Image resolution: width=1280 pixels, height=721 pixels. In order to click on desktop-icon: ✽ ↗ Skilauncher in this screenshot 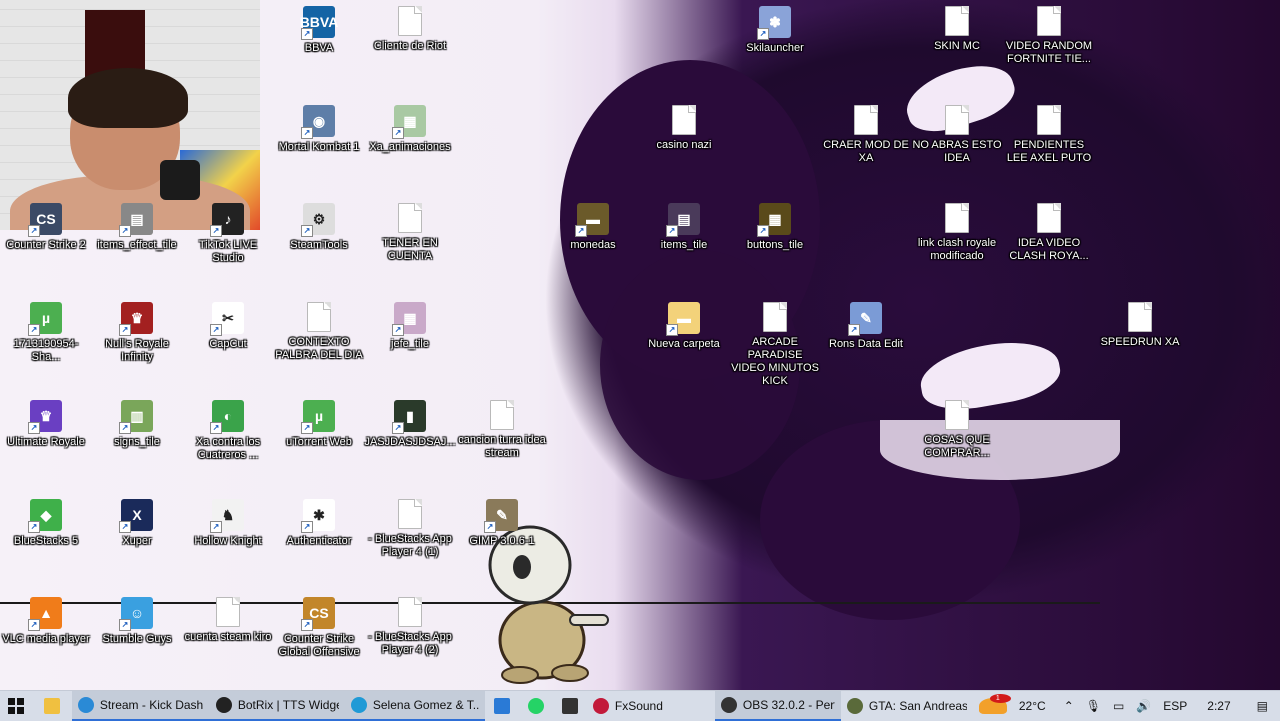, I will do `click(775, 30)`.